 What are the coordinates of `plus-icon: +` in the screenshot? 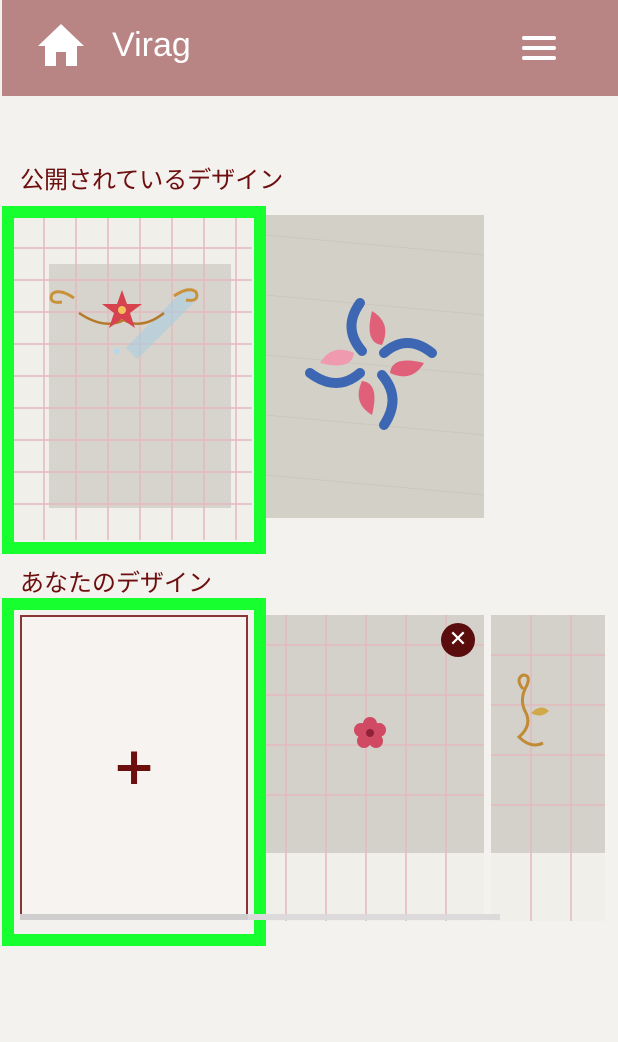 It's located at (134, 767).